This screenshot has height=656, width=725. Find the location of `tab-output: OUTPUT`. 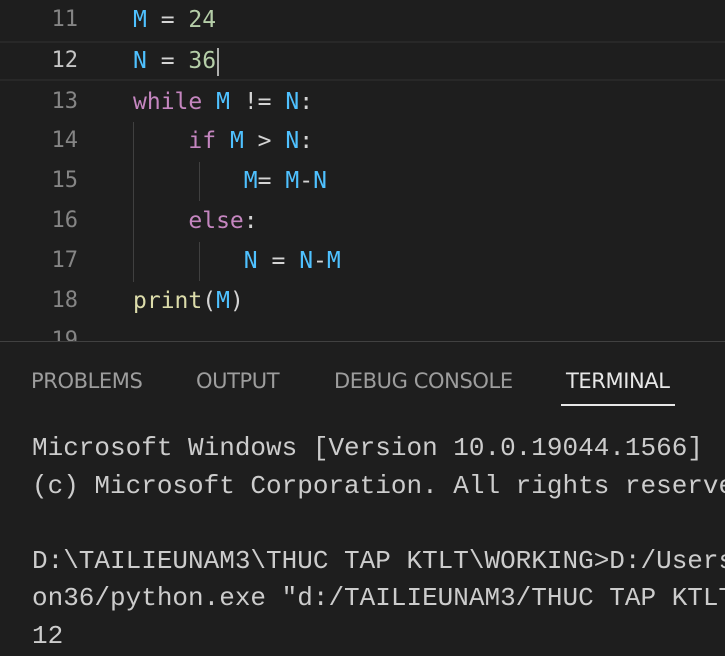

tab-output: OUTPUT is located at coordinates (238, 381).